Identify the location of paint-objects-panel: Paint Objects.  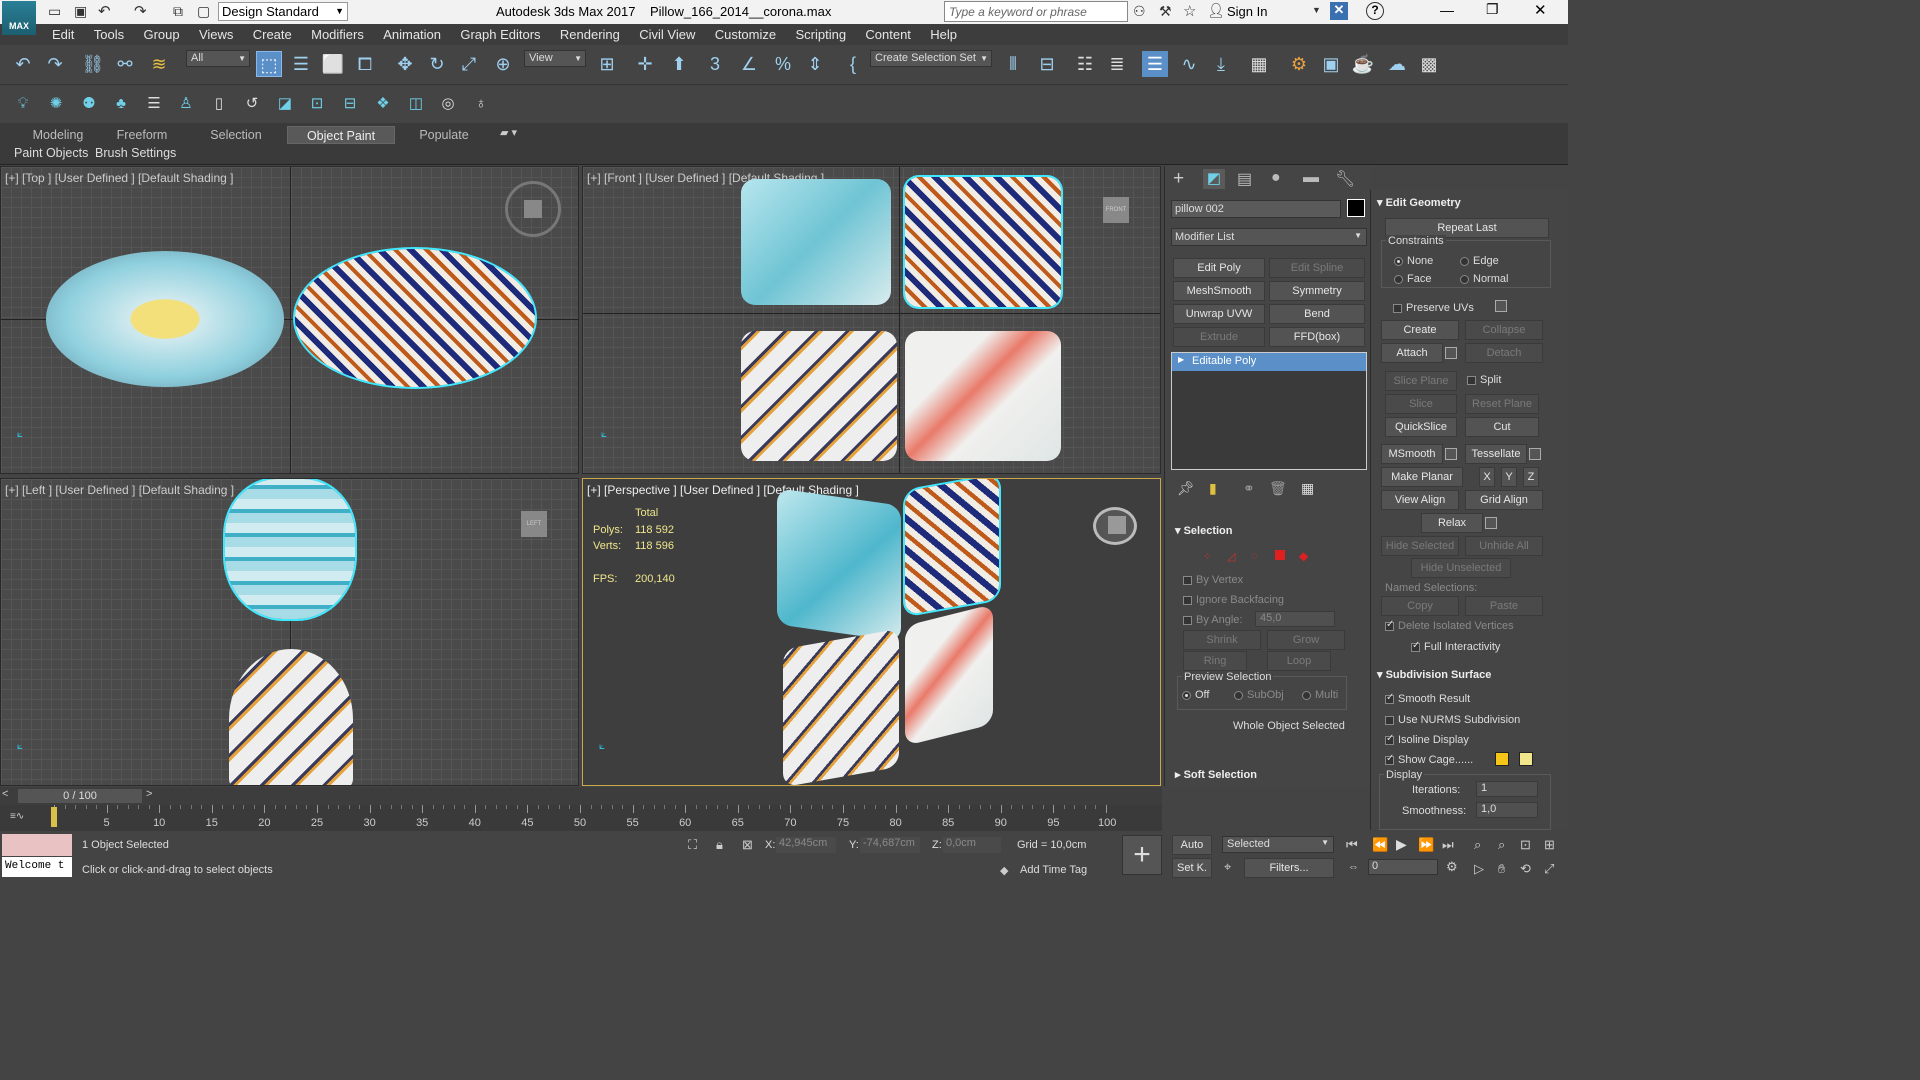
(51, 153).